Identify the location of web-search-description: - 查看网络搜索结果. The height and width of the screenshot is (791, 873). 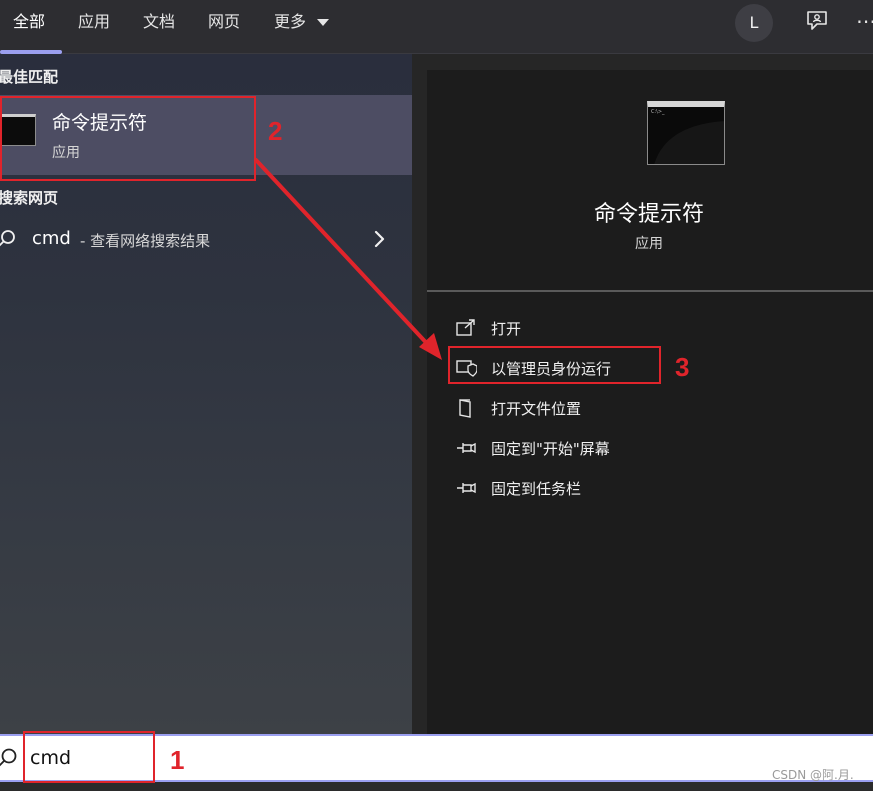
(145, 241).